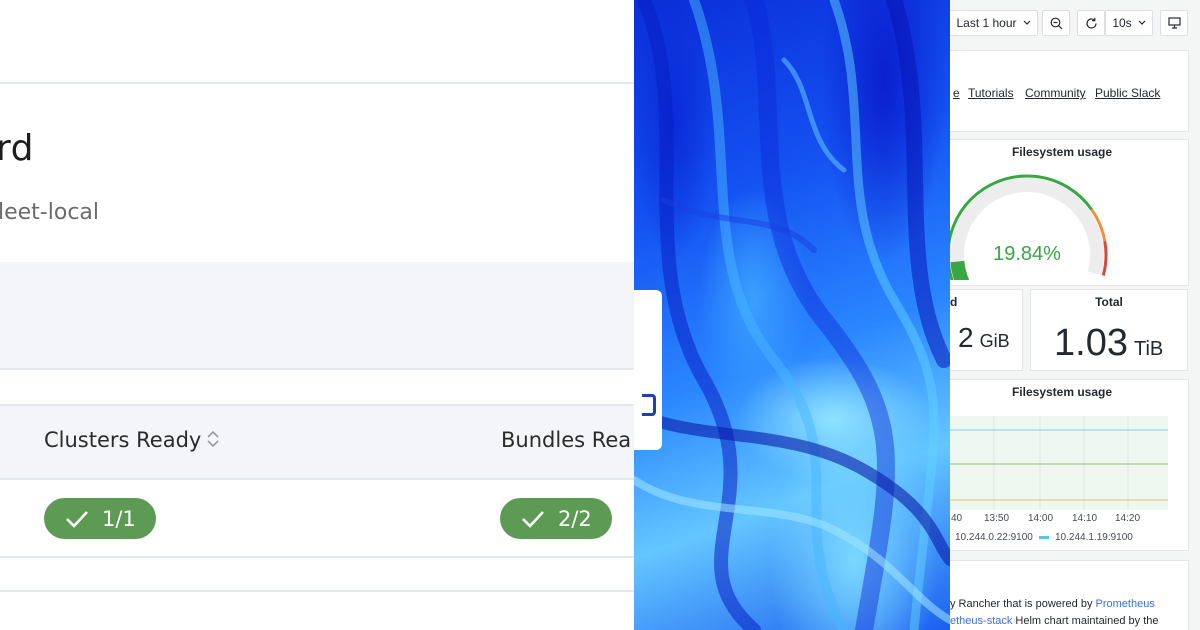 This screenshot has width=1200, height=630. I want to click on stat-total-value: 1.03 TiB, so click(1108, 343).